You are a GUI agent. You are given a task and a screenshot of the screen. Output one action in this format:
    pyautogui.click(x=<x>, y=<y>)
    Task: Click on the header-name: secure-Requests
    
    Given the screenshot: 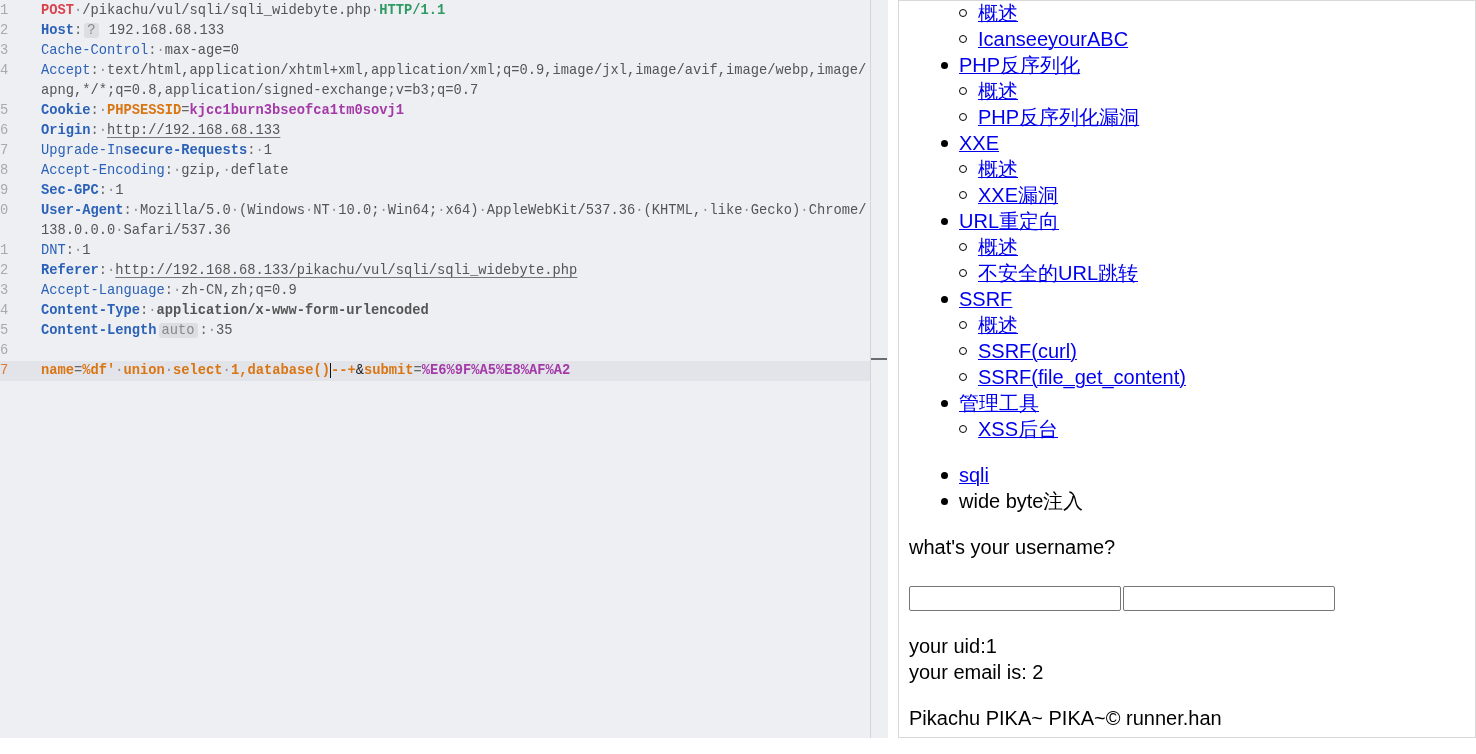 What is the action you would take?
    pyautogui.click(x=185, y=150)
    